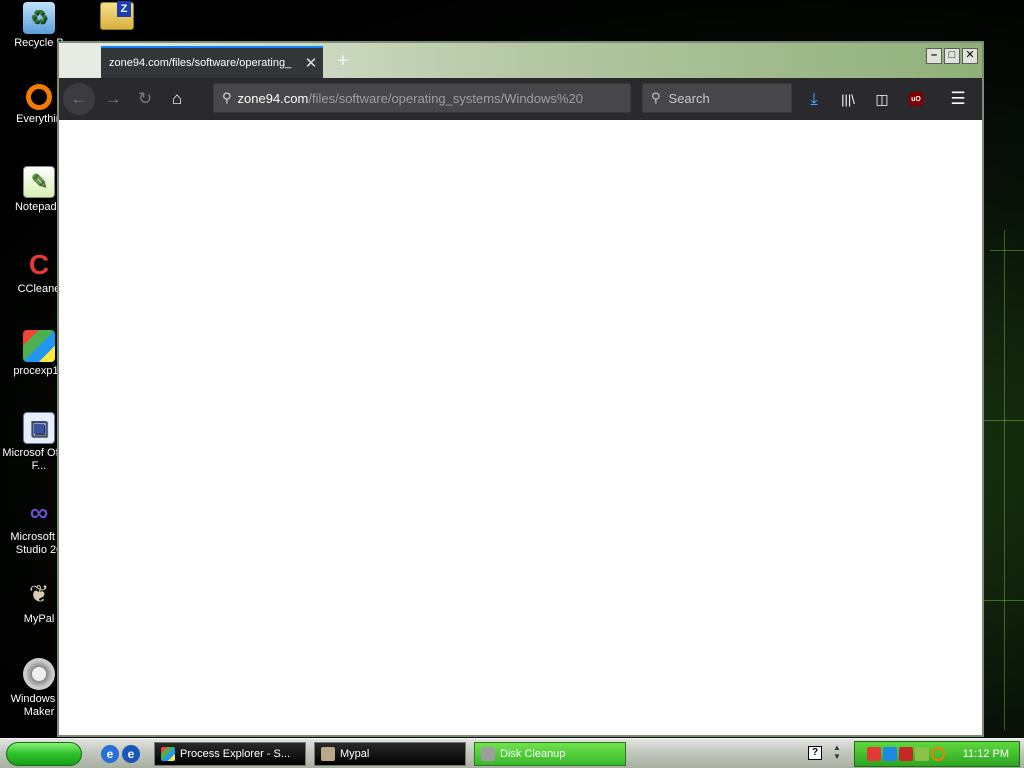 The image size is (1024, 768). I want to click on maximize-button: □, so click(952, 56).